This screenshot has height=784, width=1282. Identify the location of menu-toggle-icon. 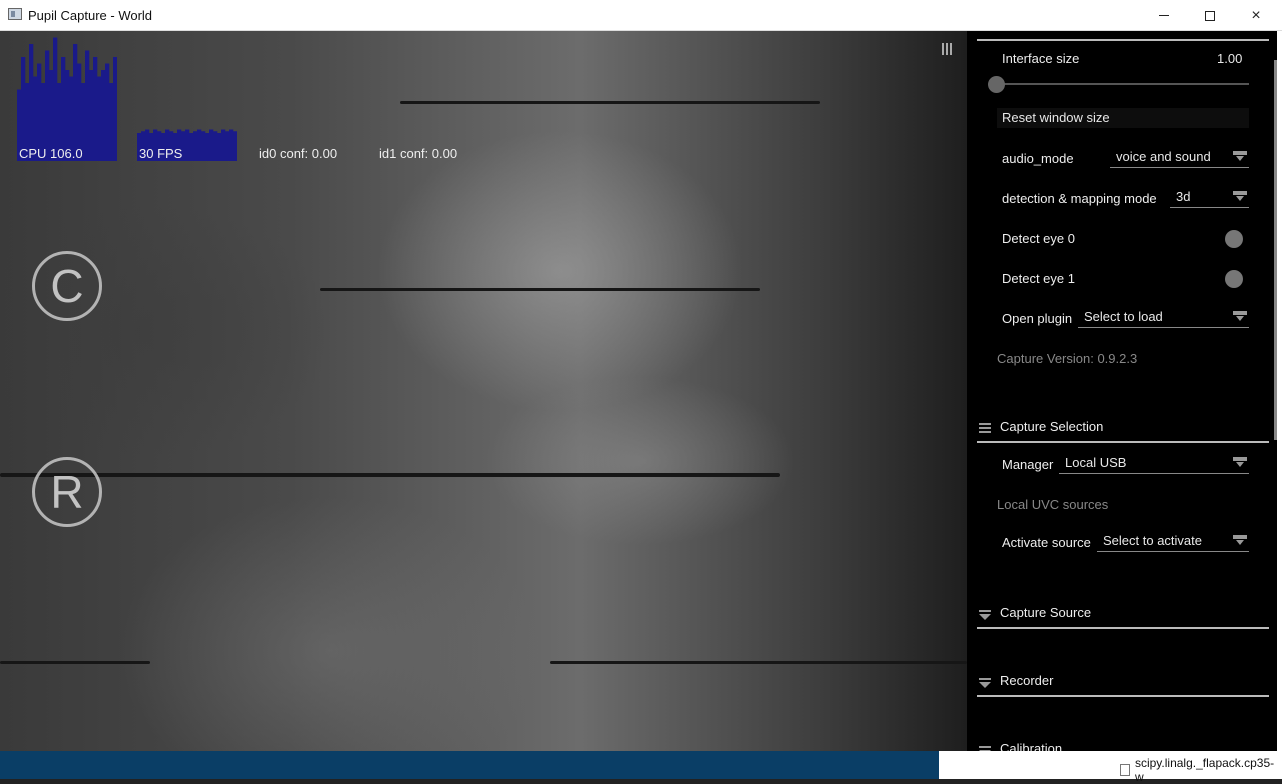
(948, 49).